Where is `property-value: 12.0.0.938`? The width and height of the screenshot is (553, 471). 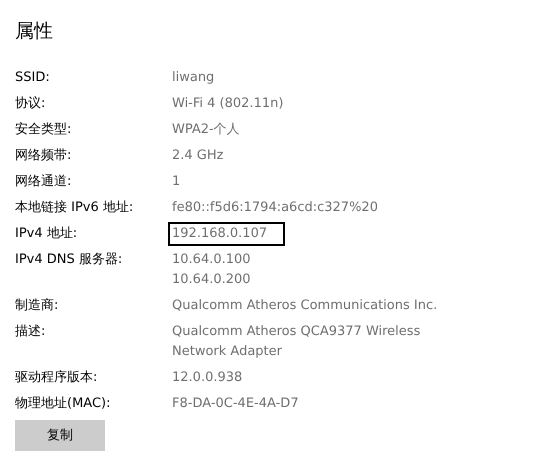
property-value: 12.0.0.938 is located at coordinates (207, 378).